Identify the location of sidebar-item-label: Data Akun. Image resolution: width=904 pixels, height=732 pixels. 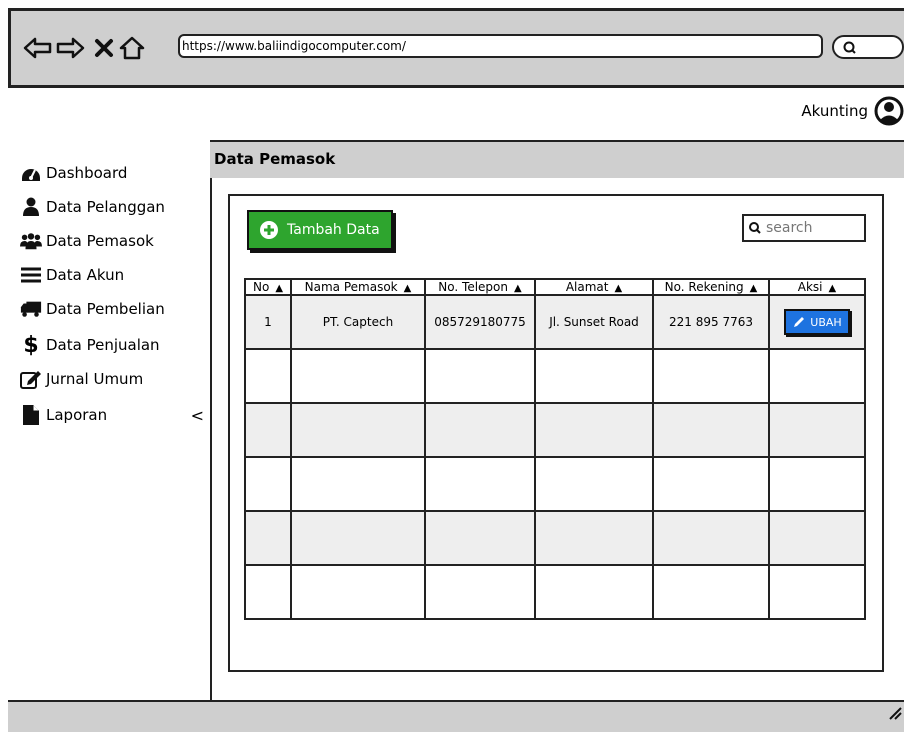
(85, 275).